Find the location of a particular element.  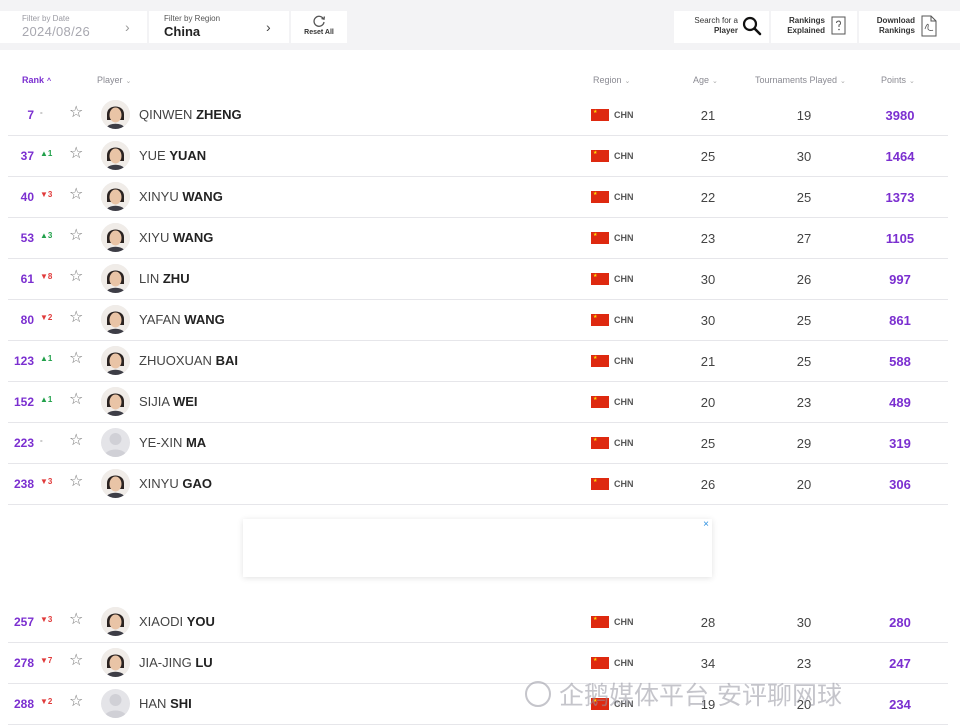

table-row: 40 ▼3 ☆ XINYU WANG ★ CHN 22 25 1373 is located at coordinates (478, 197).